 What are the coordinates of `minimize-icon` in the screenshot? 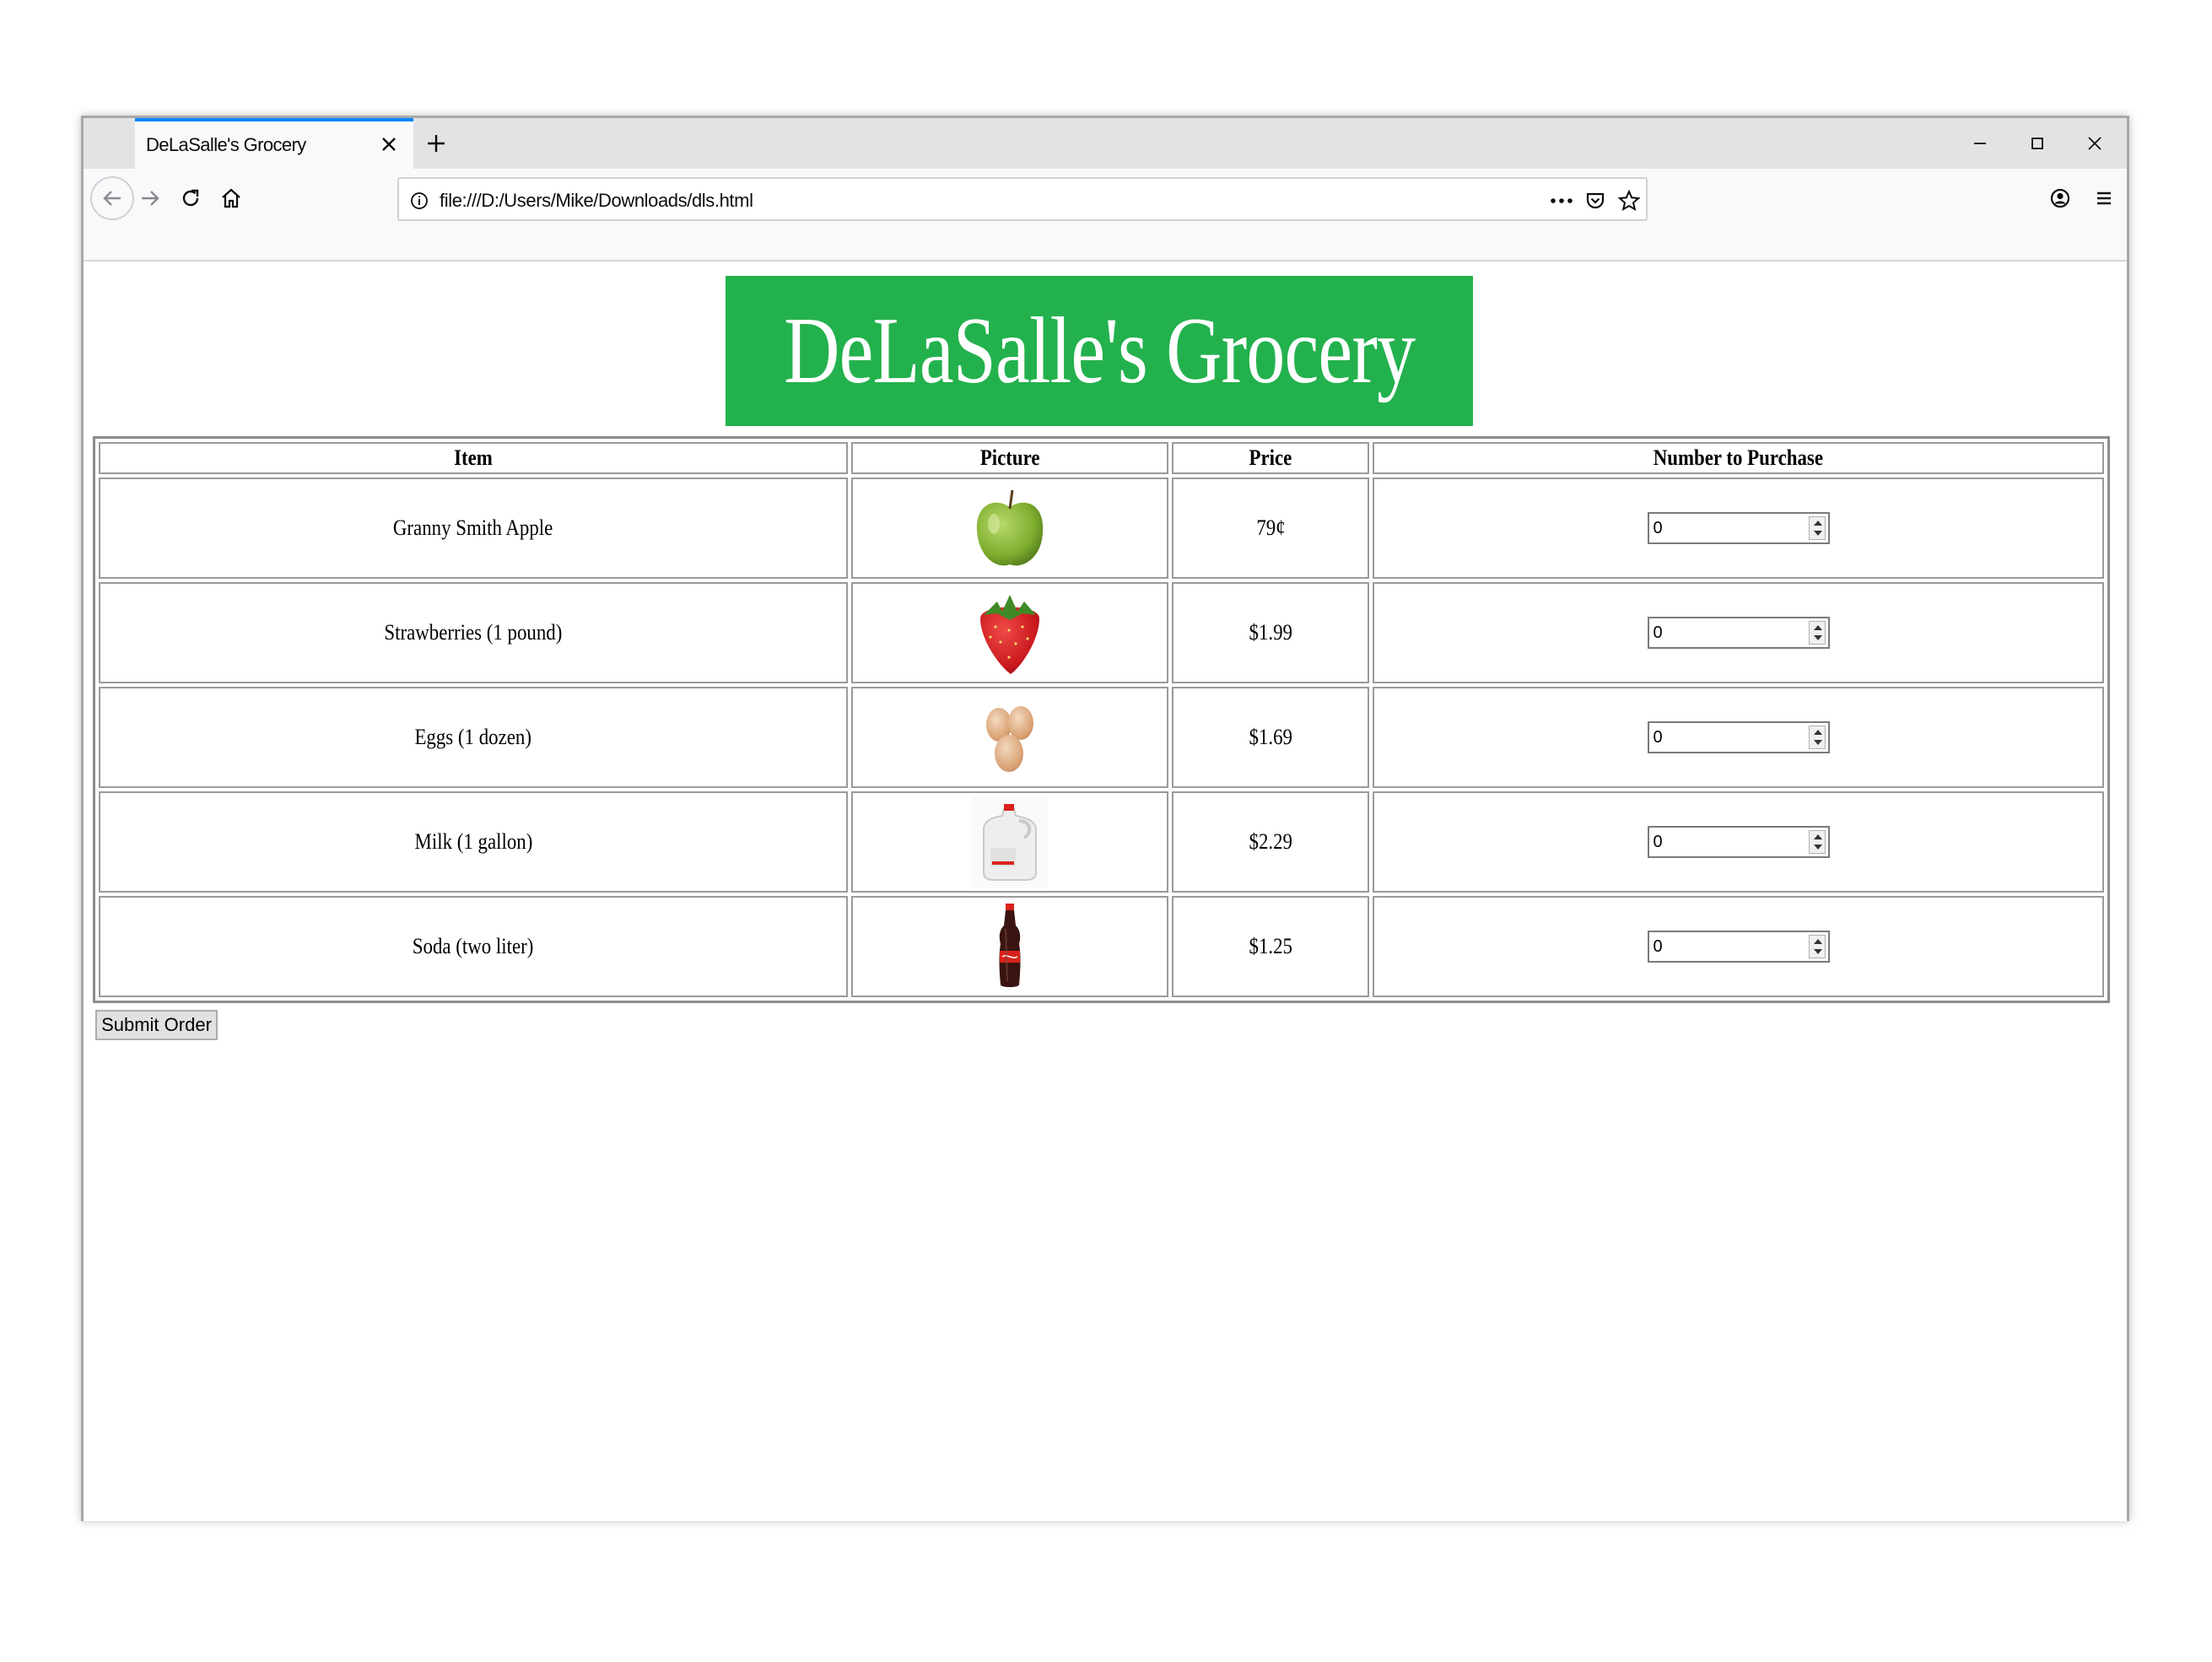 It's located at (1980, 144).